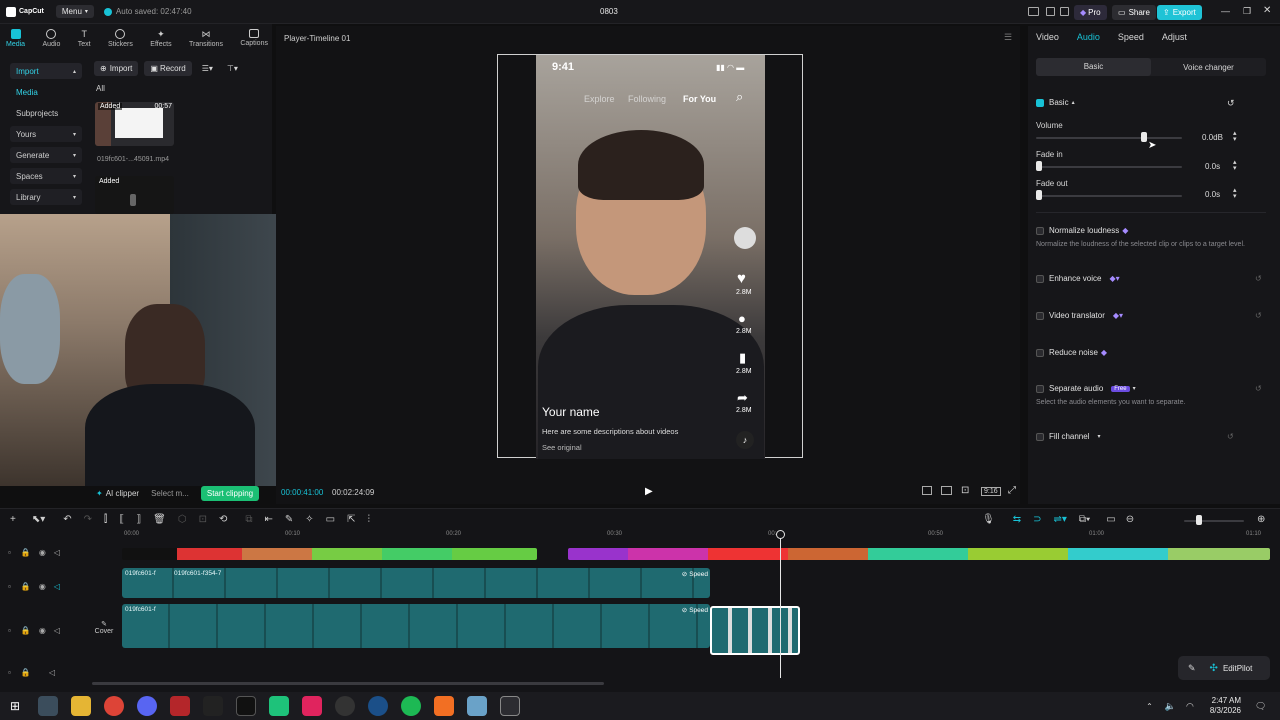 The height and width of the screenshot is (720, 1280). What do you see at coordinates (1071, 352) in the screenshot?
I see `reduce-noise-row: Reduce noise ◆` at bounding box center [1071, 352].